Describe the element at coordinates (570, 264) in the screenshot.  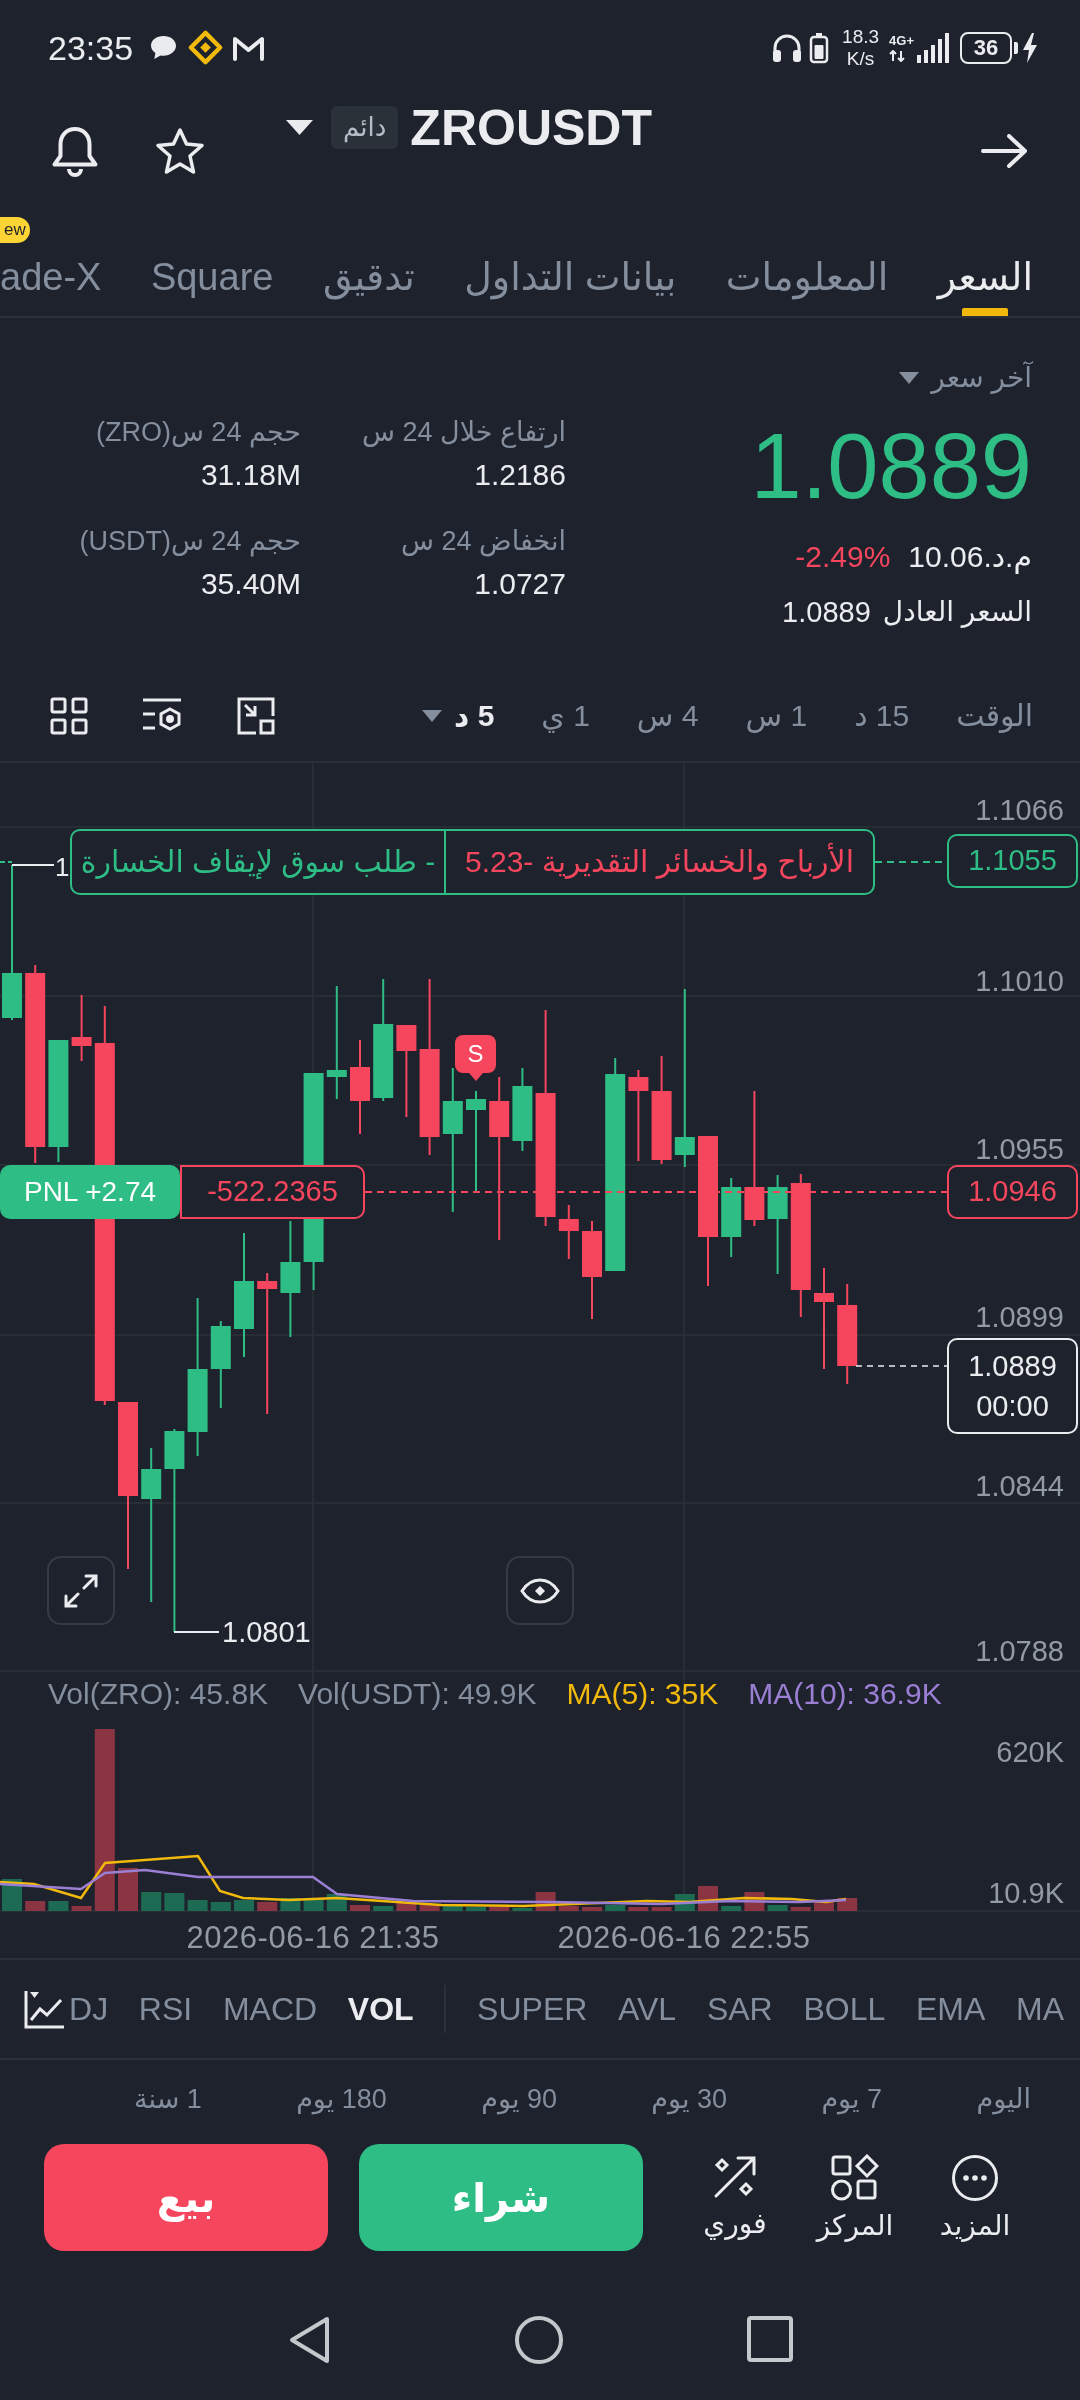
I see `tab: بيانات التداول` at that location.